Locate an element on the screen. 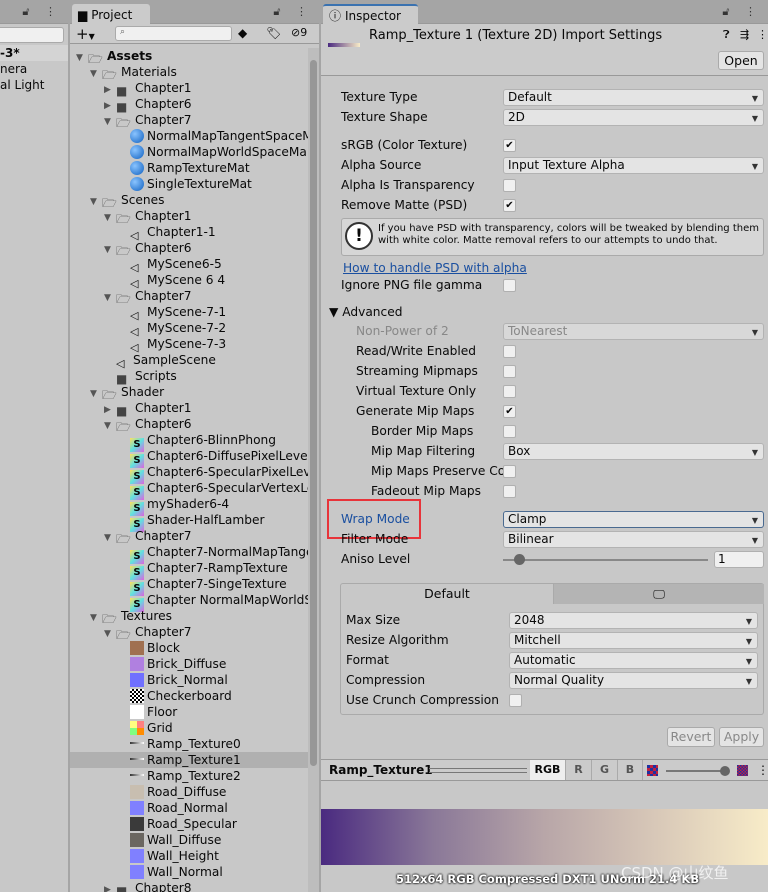  tree-item: SmyShader6-4 is located at coordinates (189, 506).